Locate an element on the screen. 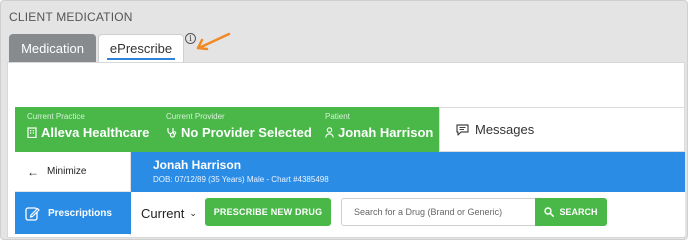 The image size is (688, 240). search-button: SEARCH is located at coordinates (571, 212).